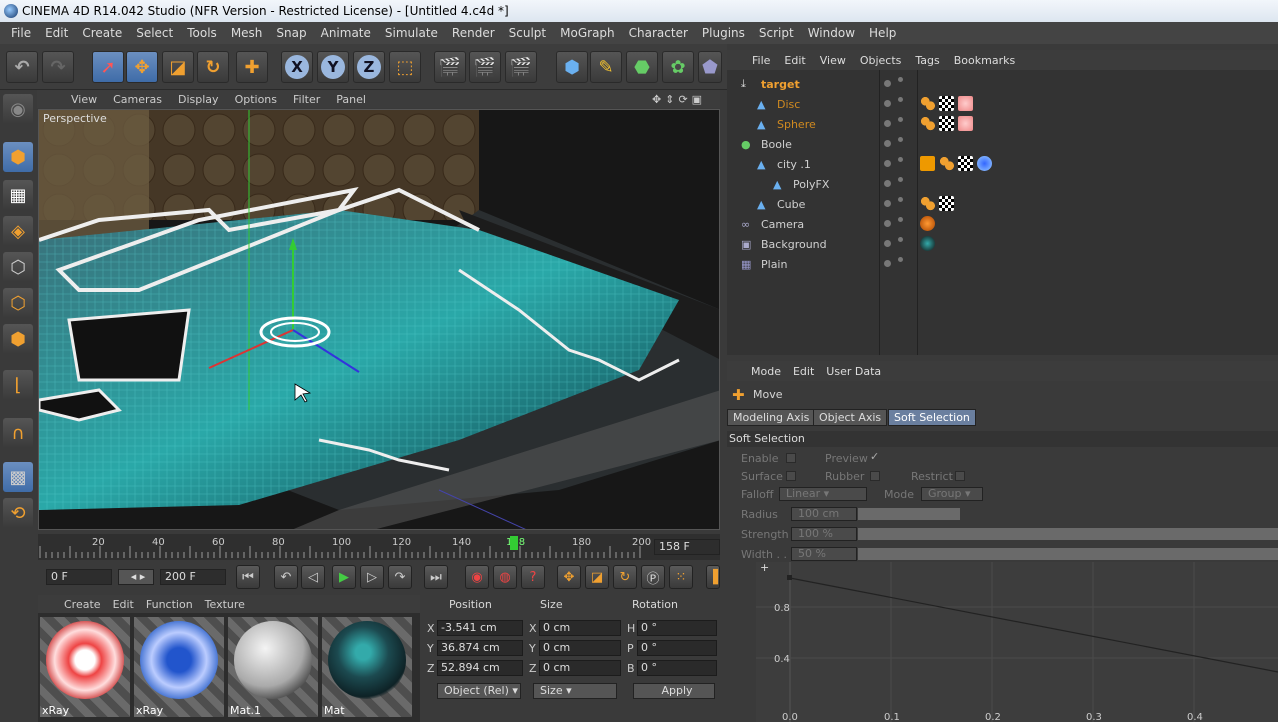 The width and height of the screenshot is (1278, 722). What do you see at coordinates (824, 554) in the screenshot?
I see `width-field: 50 %` at bounding box center [824, 554].